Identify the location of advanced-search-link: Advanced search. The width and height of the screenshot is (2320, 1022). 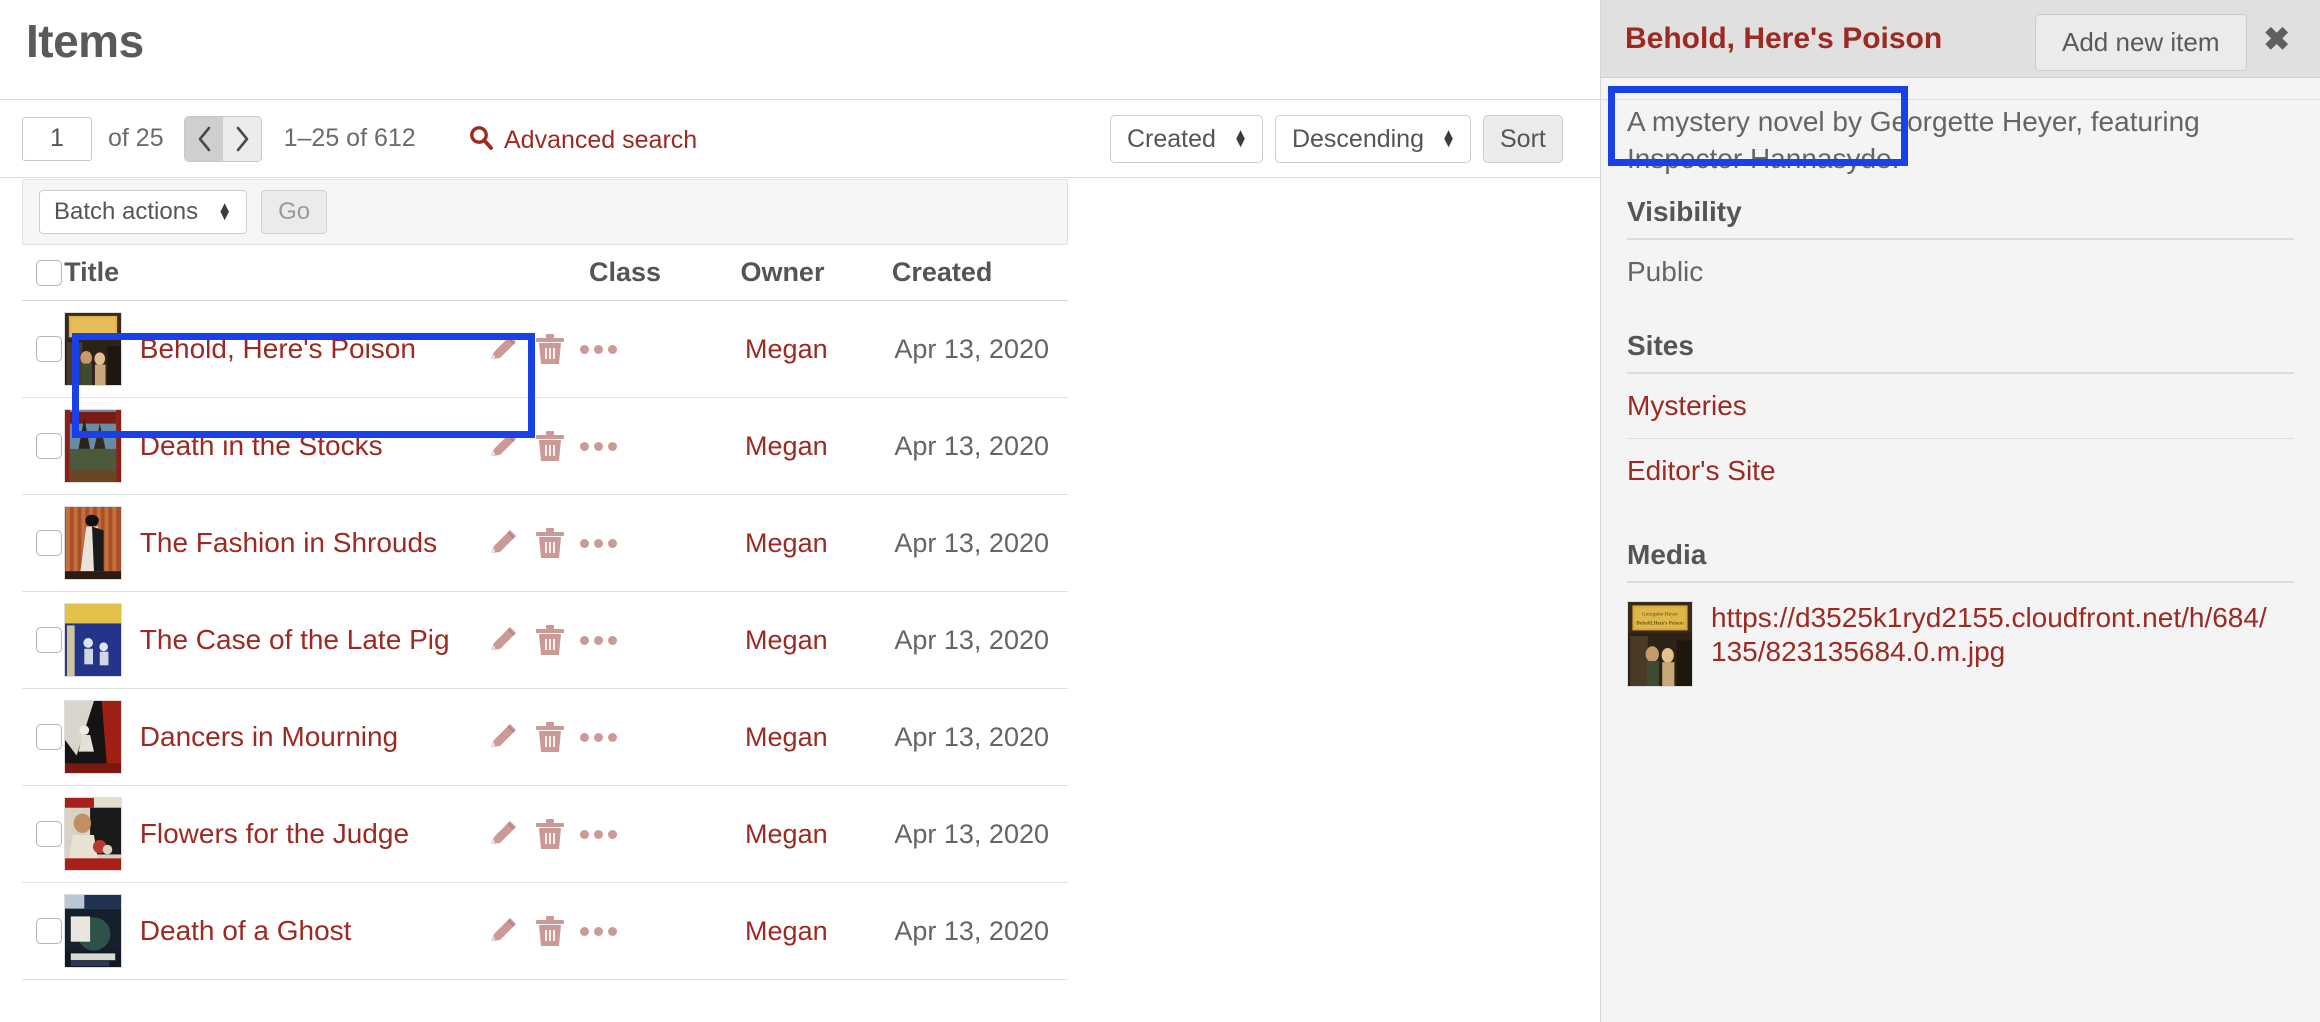
(582, 140).